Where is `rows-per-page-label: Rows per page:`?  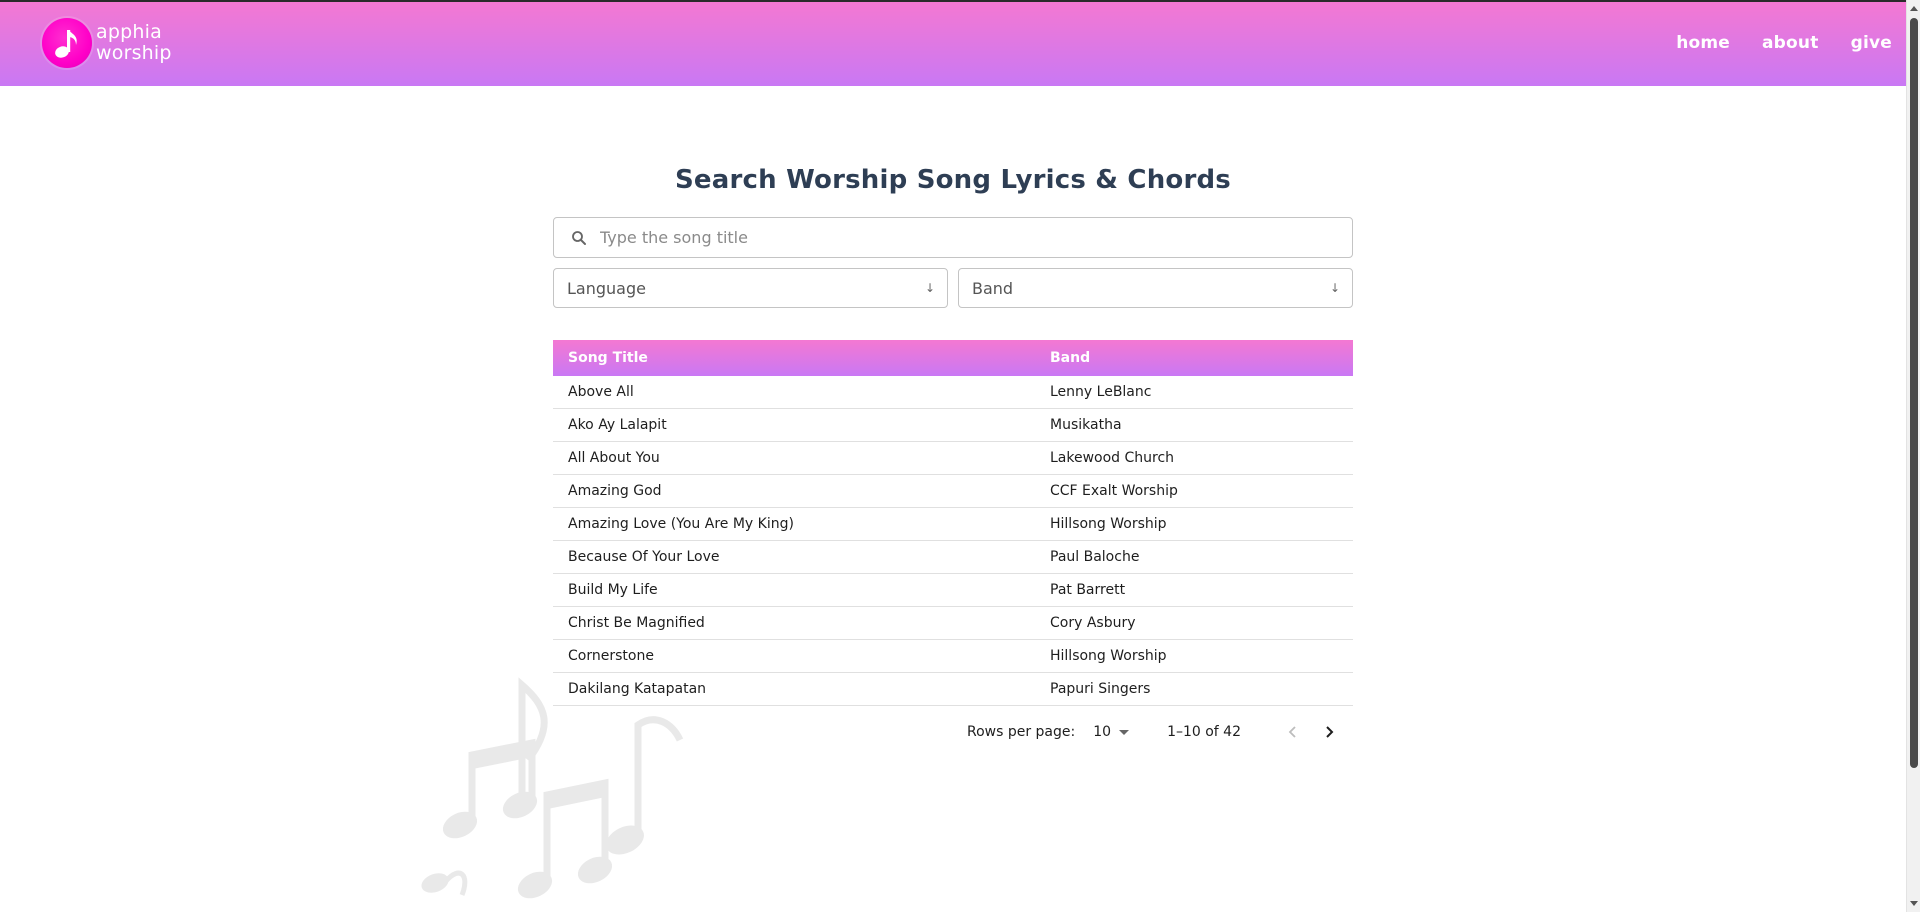
rows-per-page-label: Rows per page: is located at coordinates (1021, 732).